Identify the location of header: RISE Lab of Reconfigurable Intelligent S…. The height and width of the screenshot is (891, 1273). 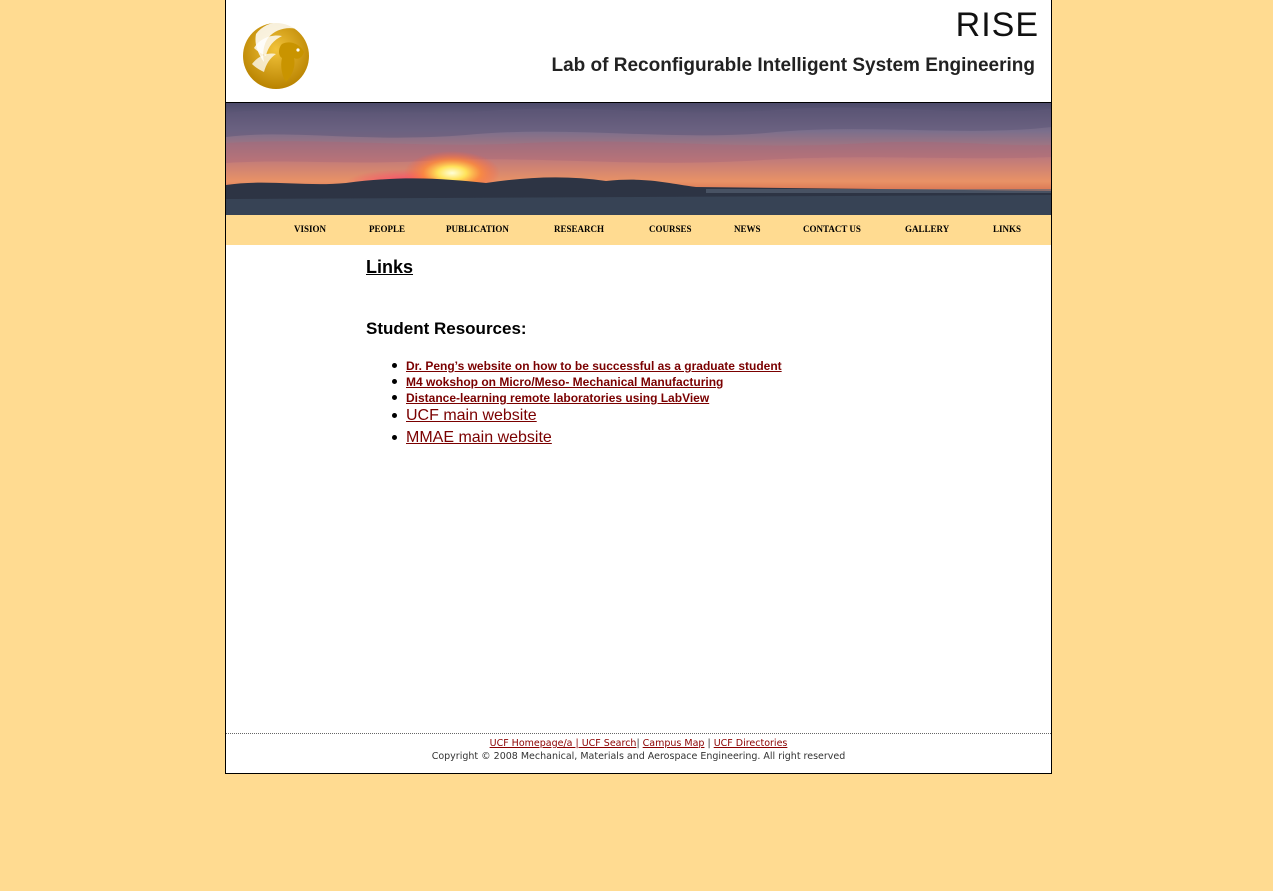
(638, 51).